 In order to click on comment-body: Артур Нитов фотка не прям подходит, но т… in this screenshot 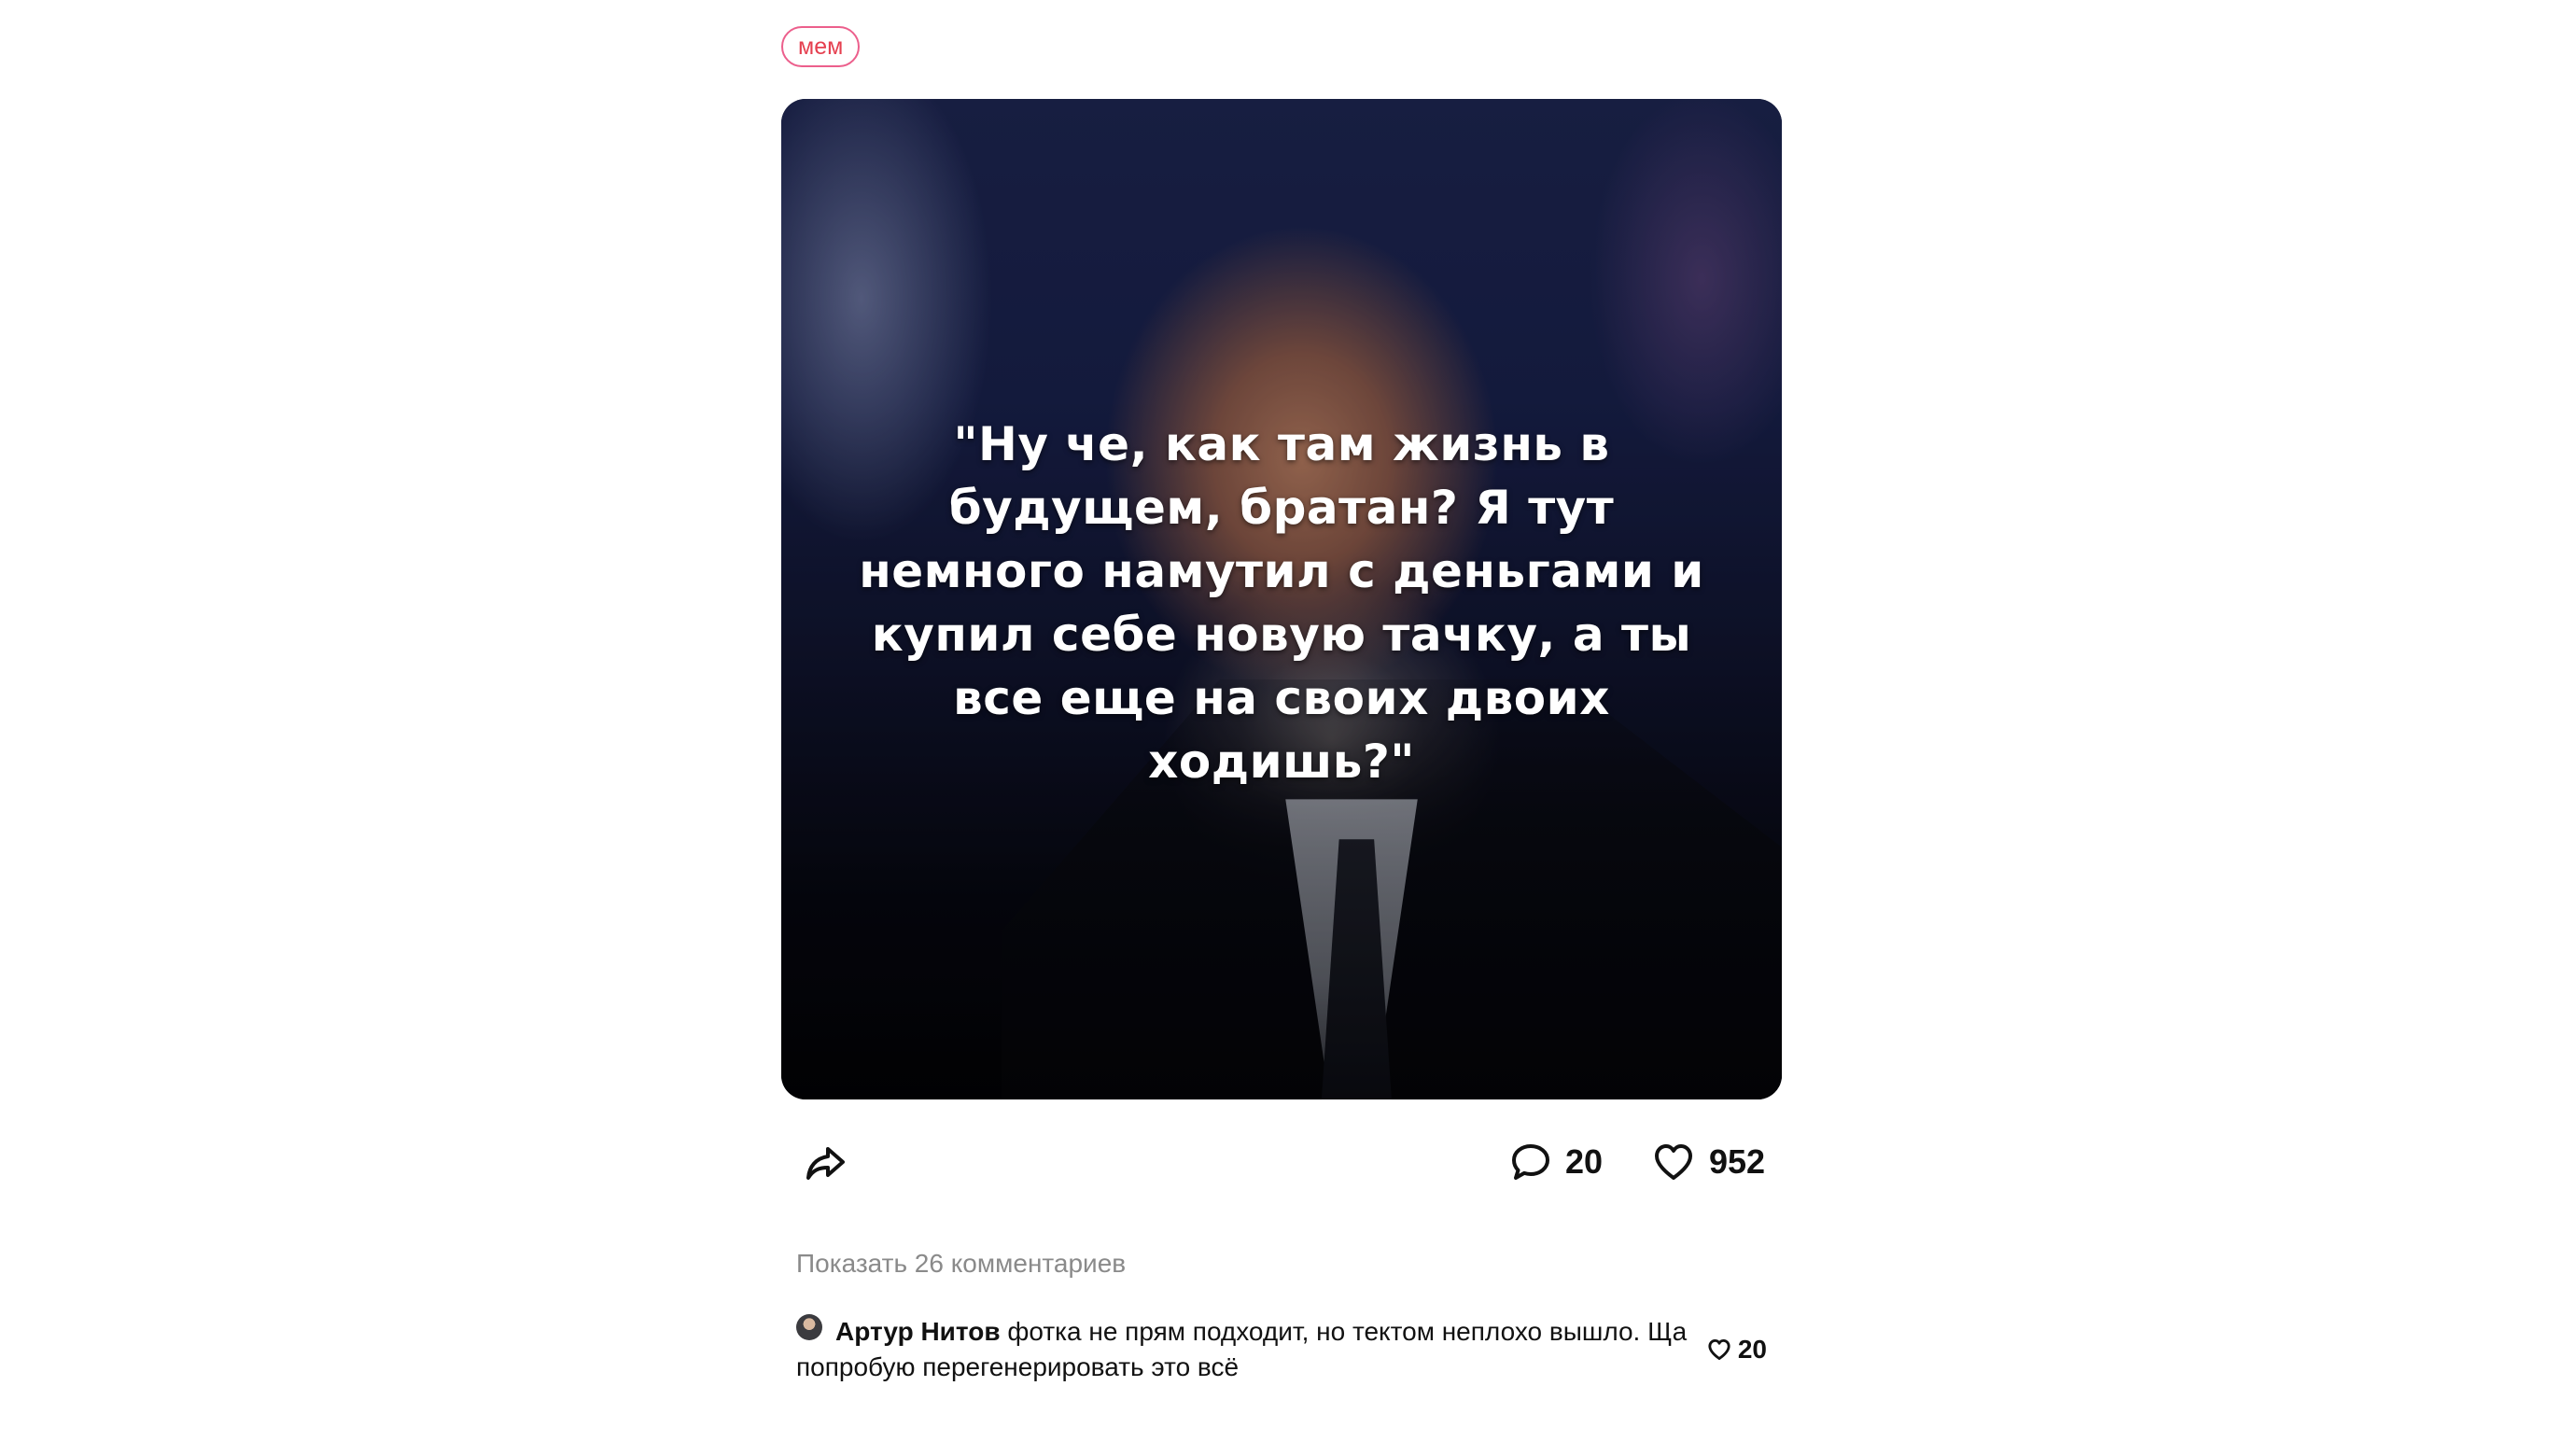, I will do `click(1244, 1349)`.